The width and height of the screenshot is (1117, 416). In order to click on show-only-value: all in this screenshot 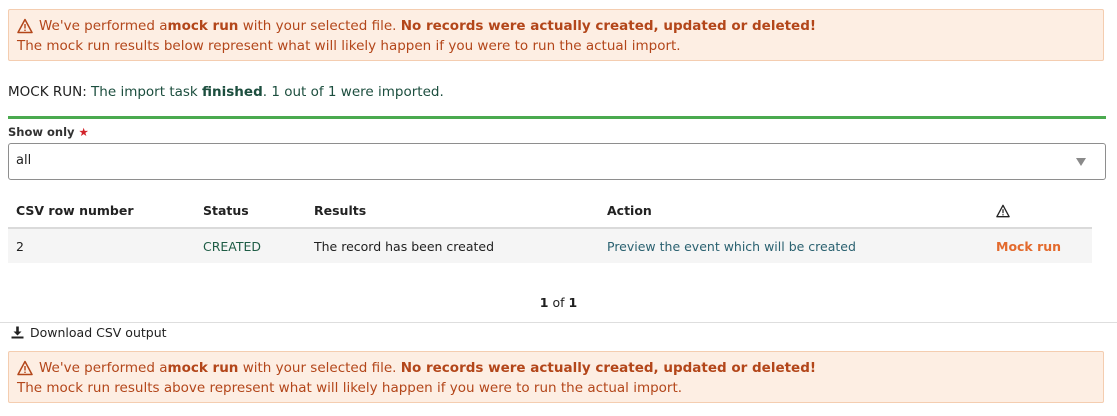, I will do `click(24, 160)`.